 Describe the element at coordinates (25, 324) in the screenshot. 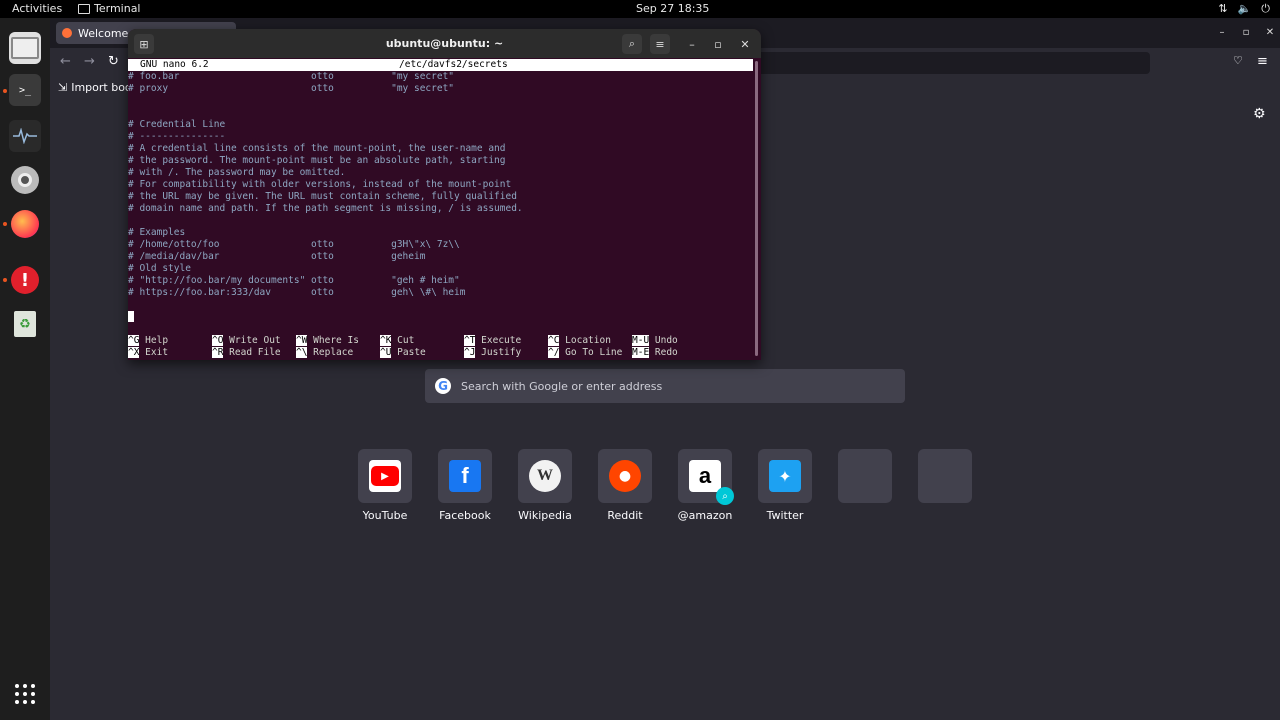

I see `trash-icon: ♻` at that location.